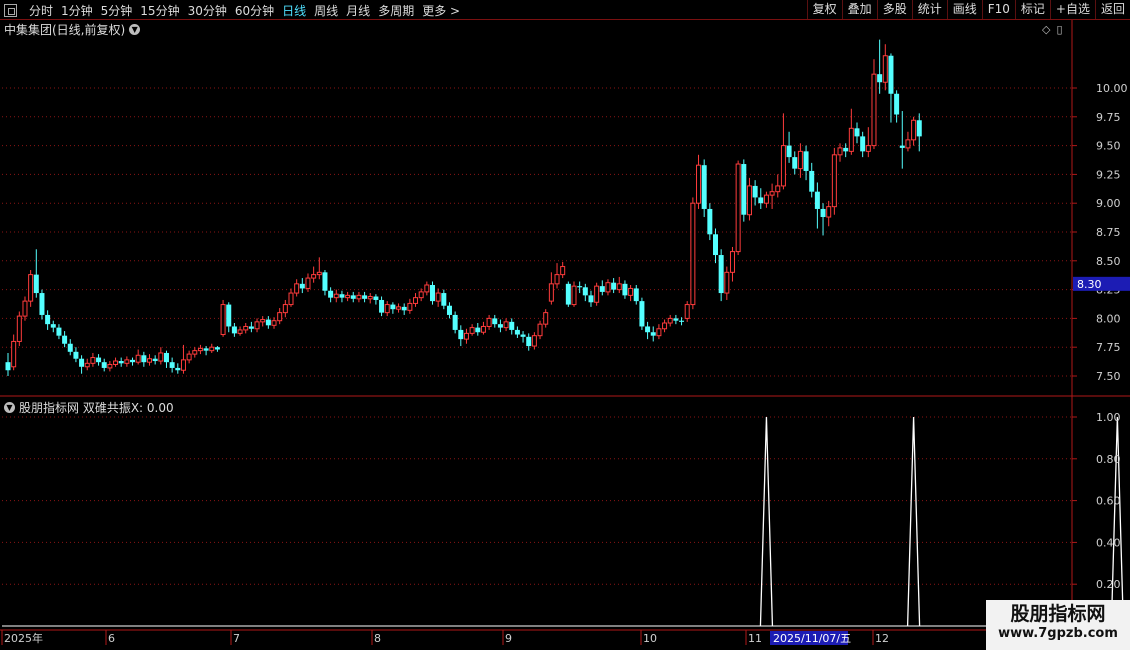 This screenshot has height=650, width=1130. I want to click on tool-button-2: 多股, so click(894, 9).